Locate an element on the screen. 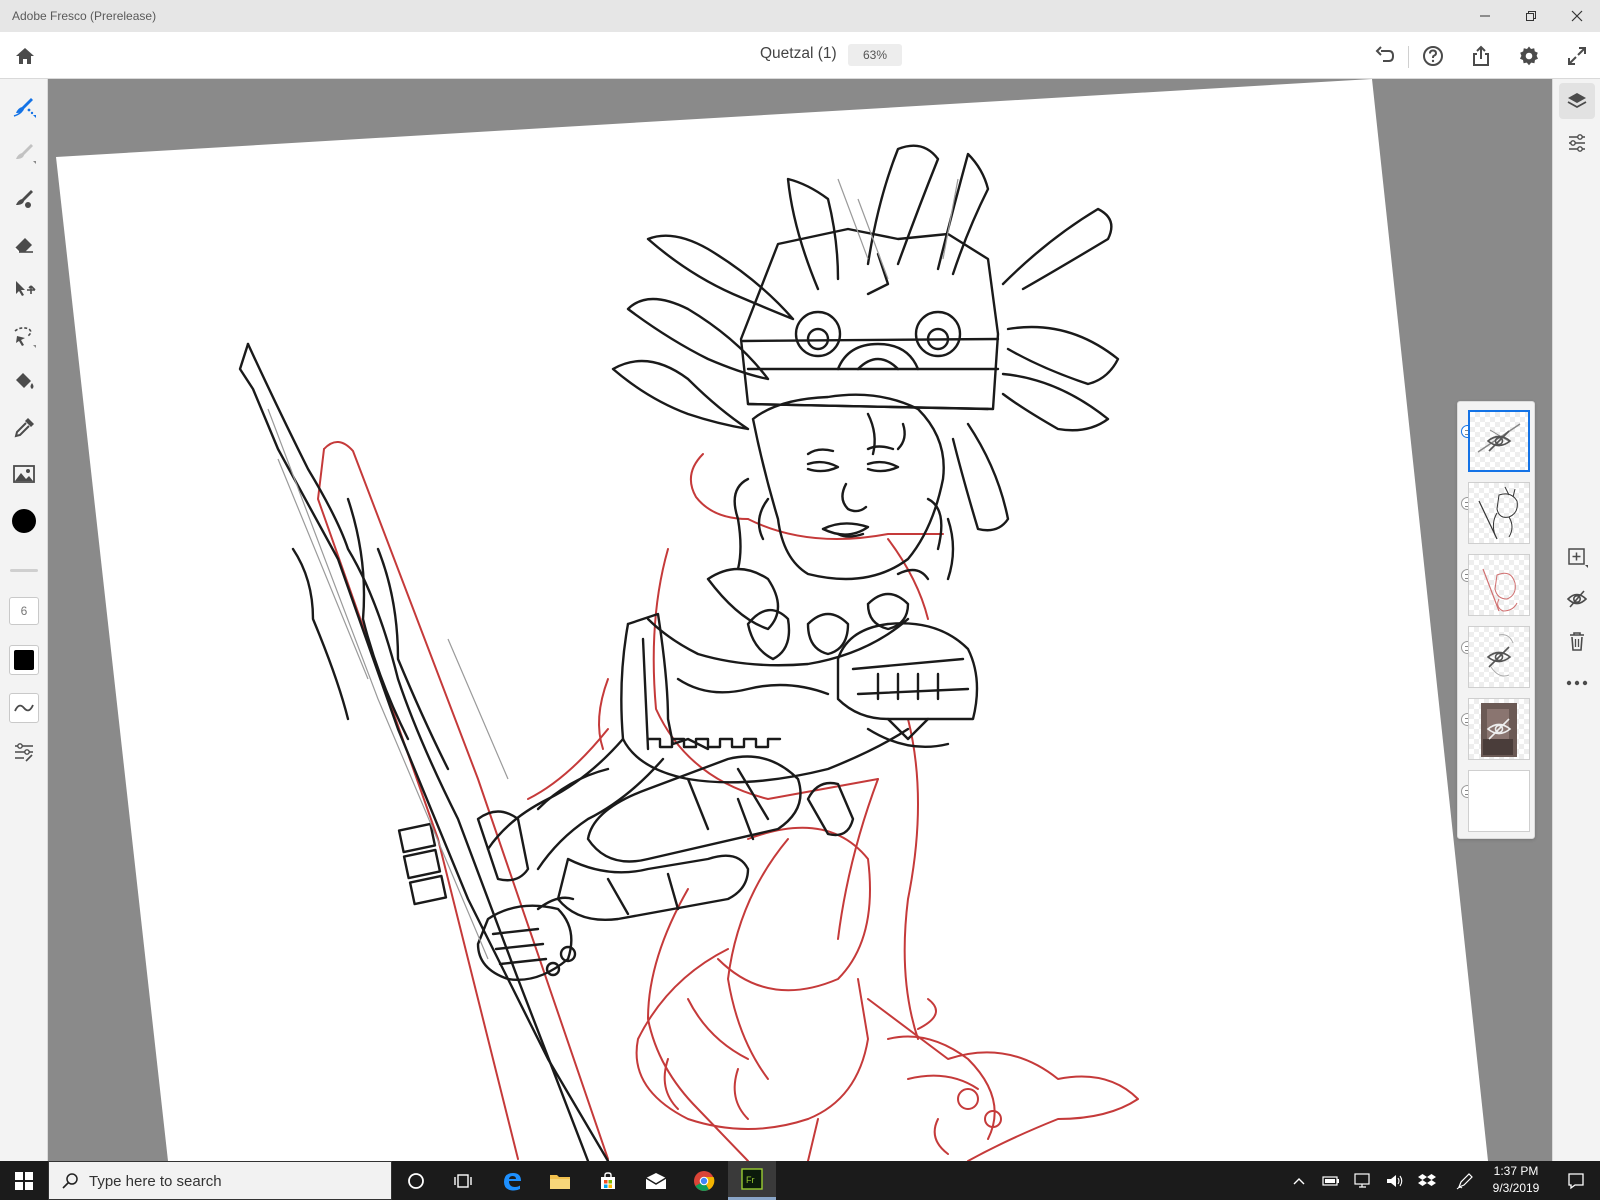  chrome-button is located at coordinates (704, 1180).